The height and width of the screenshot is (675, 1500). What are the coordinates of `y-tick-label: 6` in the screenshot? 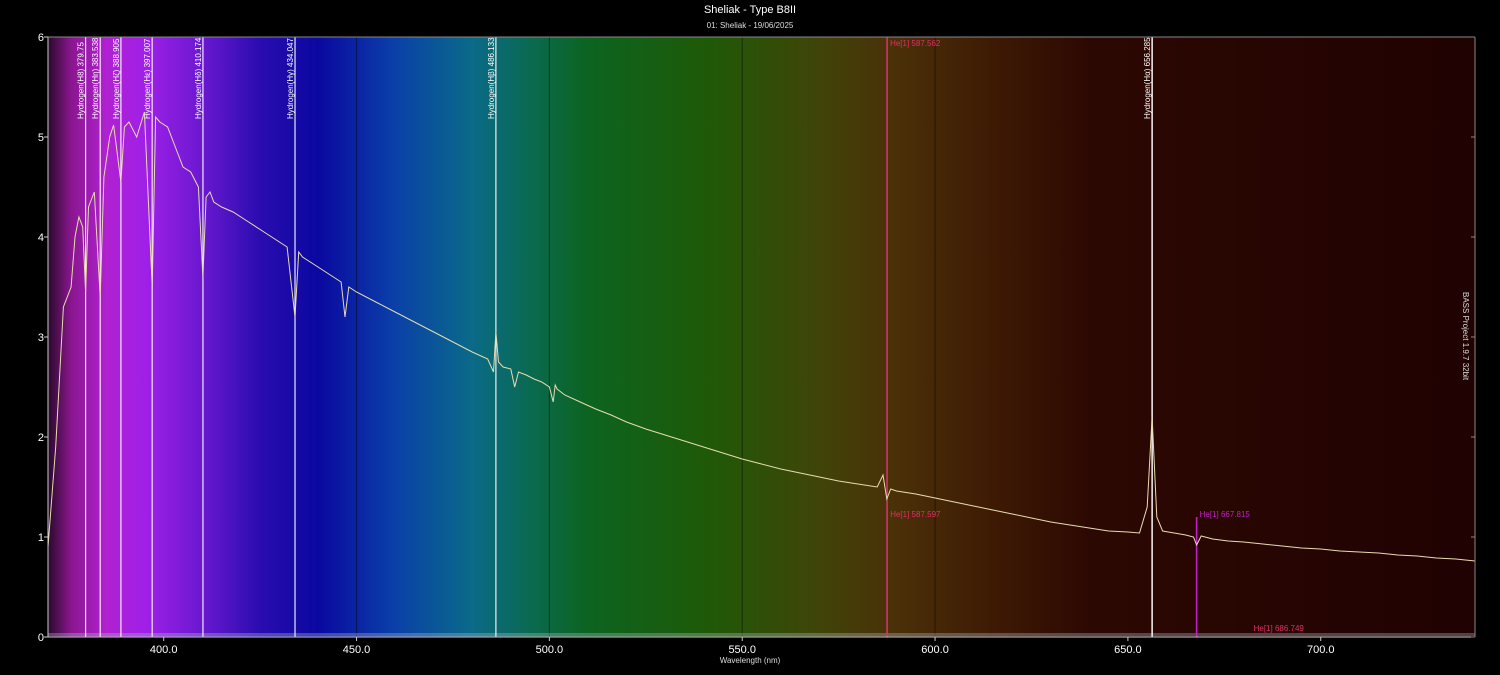 It's located at (41, 38).